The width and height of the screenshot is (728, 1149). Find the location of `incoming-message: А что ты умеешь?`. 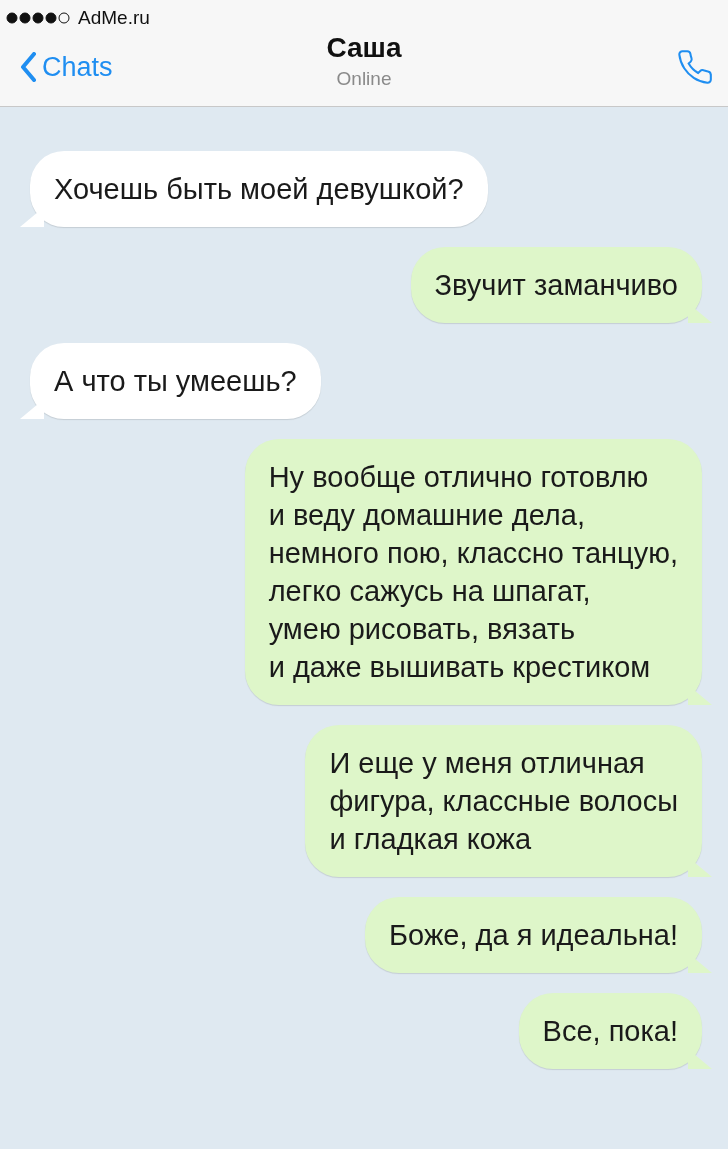

incoming-message: А что ты умеешь? is located at coordinates (170, 381).